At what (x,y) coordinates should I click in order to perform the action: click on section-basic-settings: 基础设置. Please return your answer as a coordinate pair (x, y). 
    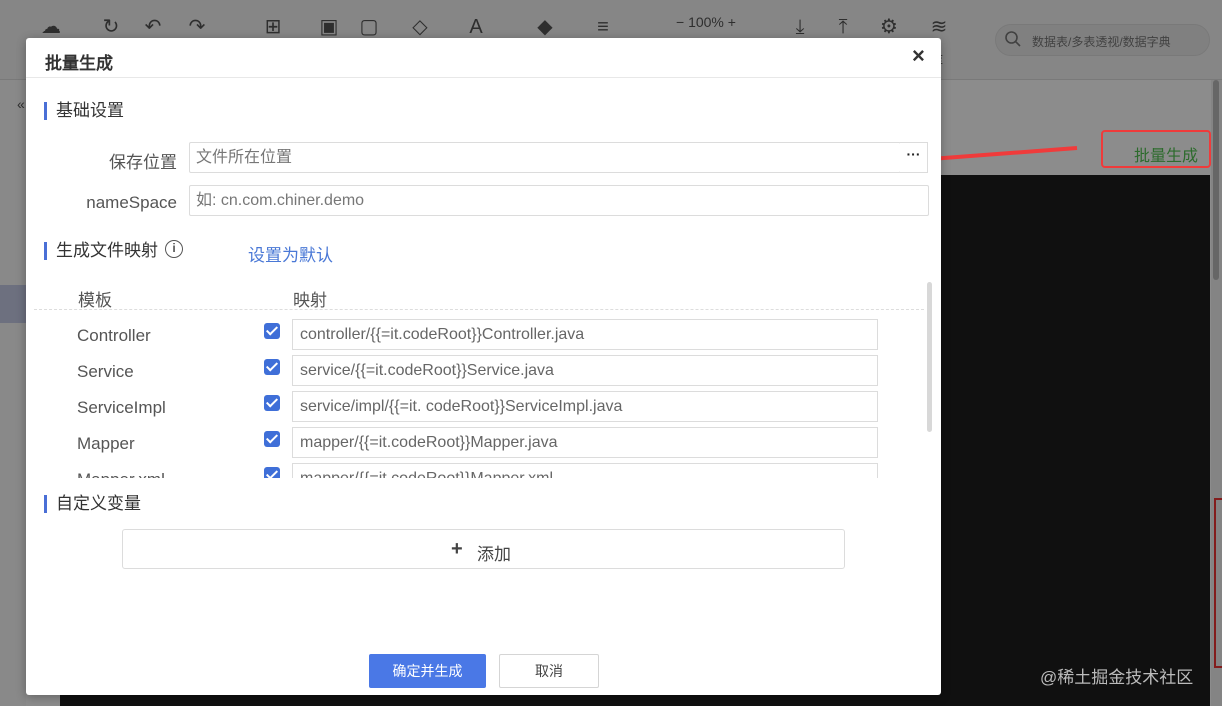
    Looking at the image, I should click on (84, 111).